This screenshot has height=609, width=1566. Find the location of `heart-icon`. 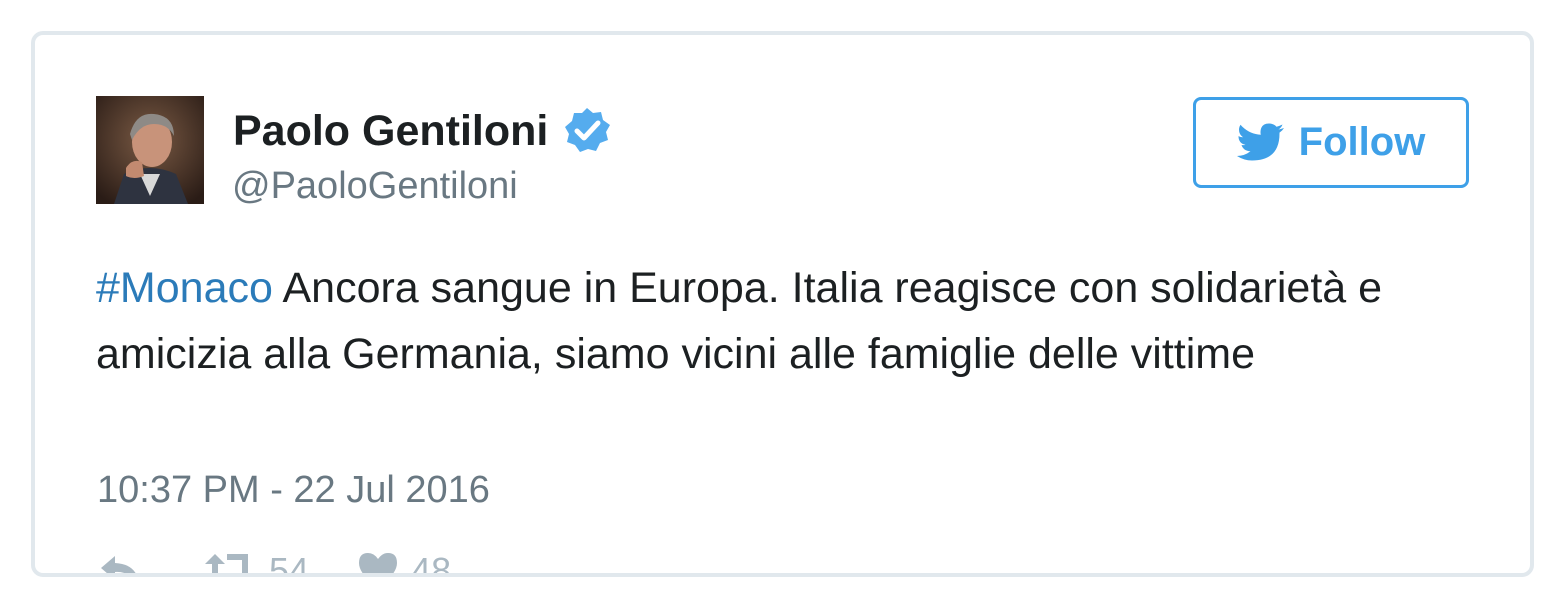

heart-icon is located at coordinates (378, 563).